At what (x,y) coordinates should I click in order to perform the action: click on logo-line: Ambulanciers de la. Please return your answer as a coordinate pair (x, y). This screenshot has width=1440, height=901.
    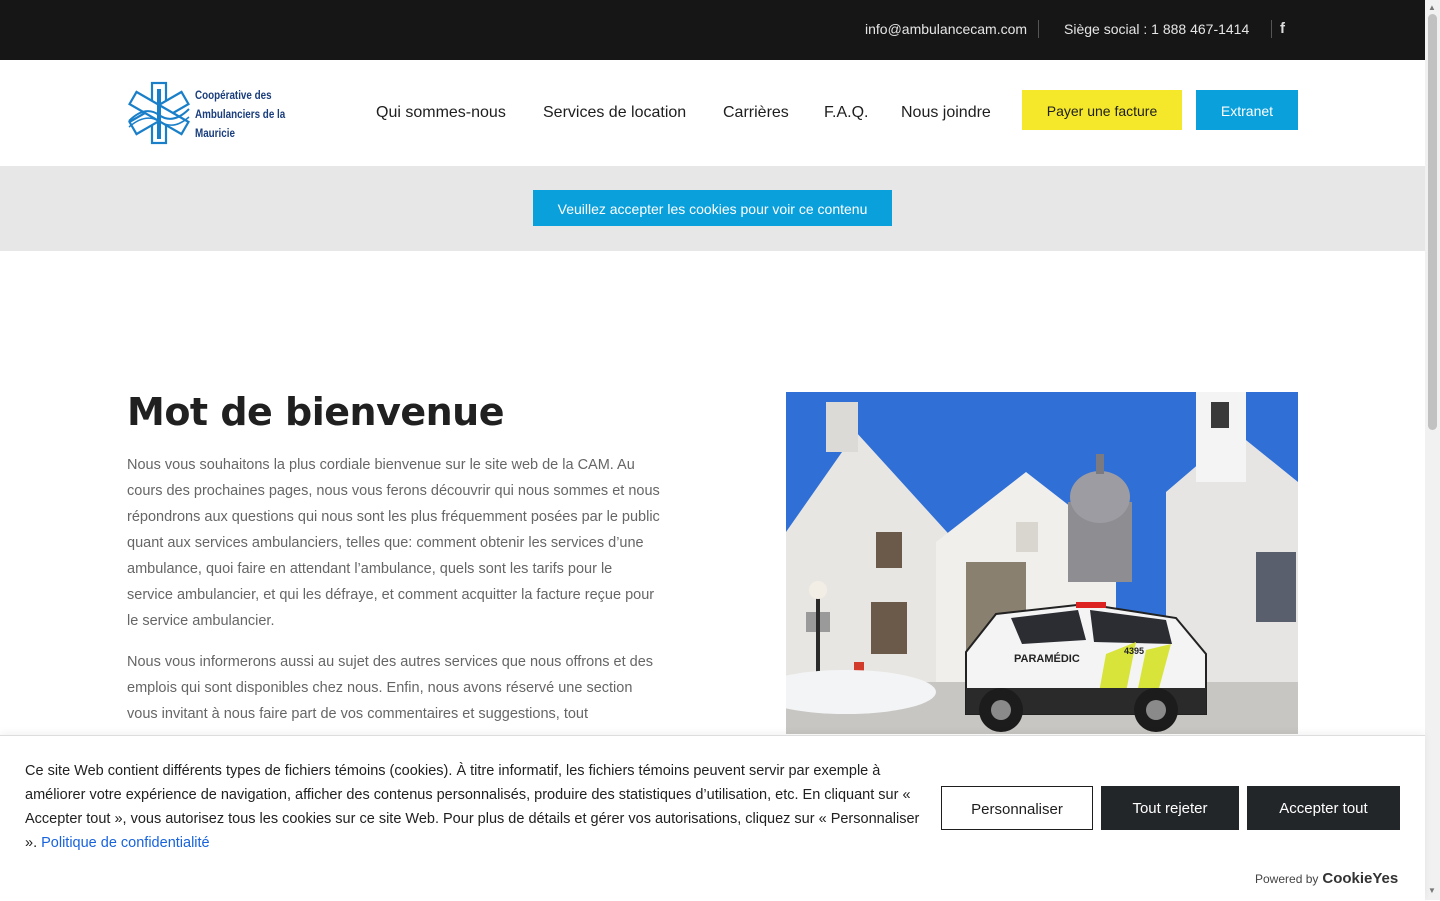
    Looking at the image, I should click on (240, 114).